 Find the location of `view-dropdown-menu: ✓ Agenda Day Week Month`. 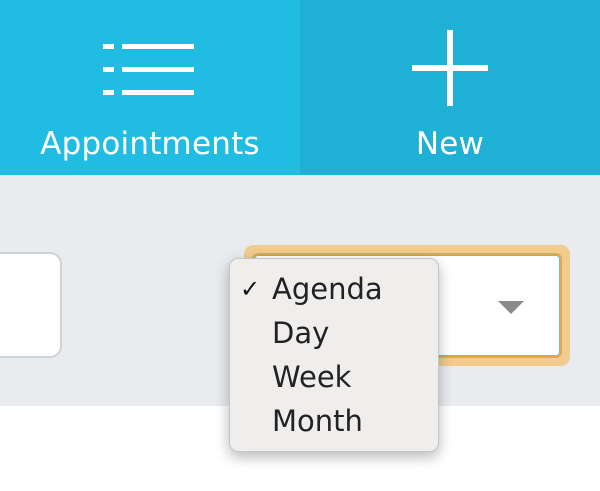

view-dropdown-menu: ✓ Agenda Day Week Month is located at coordinates (334, 355).